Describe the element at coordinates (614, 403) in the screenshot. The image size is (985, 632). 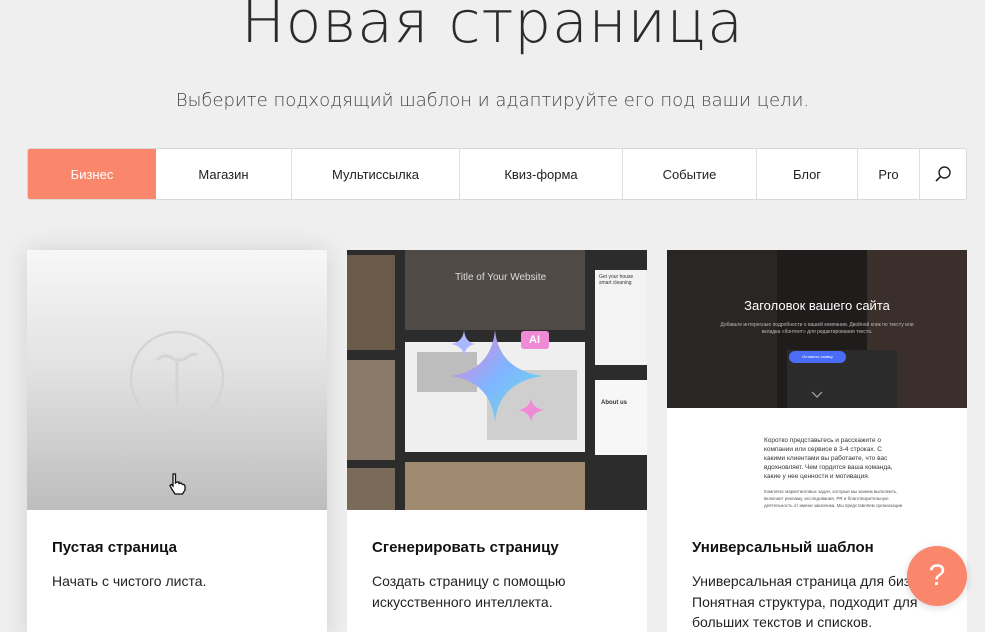
I see `mock-about-heading: About us` at that location.